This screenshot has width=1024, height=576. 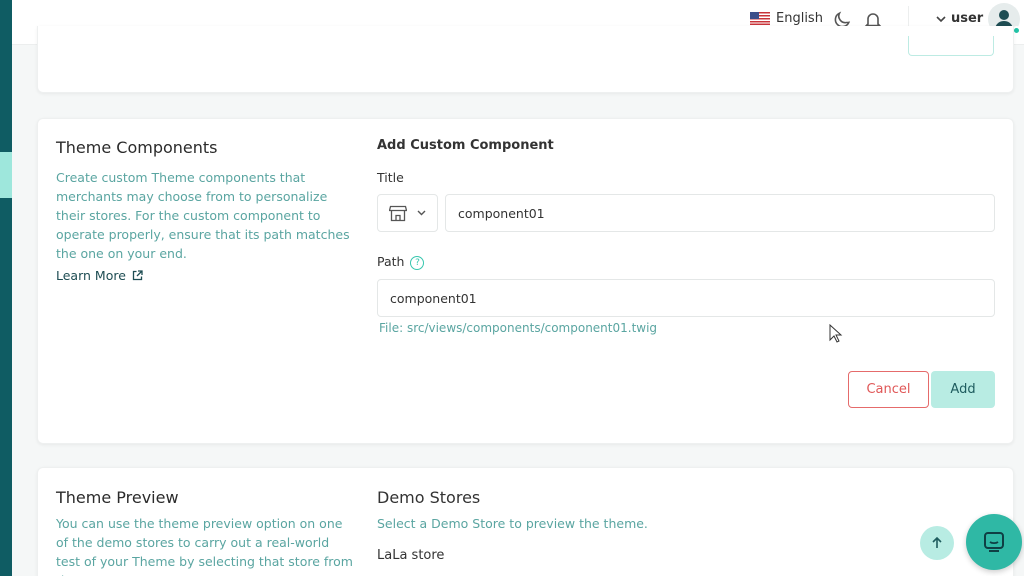 I want to click on previous-section-button, so click(x=951, y=46).